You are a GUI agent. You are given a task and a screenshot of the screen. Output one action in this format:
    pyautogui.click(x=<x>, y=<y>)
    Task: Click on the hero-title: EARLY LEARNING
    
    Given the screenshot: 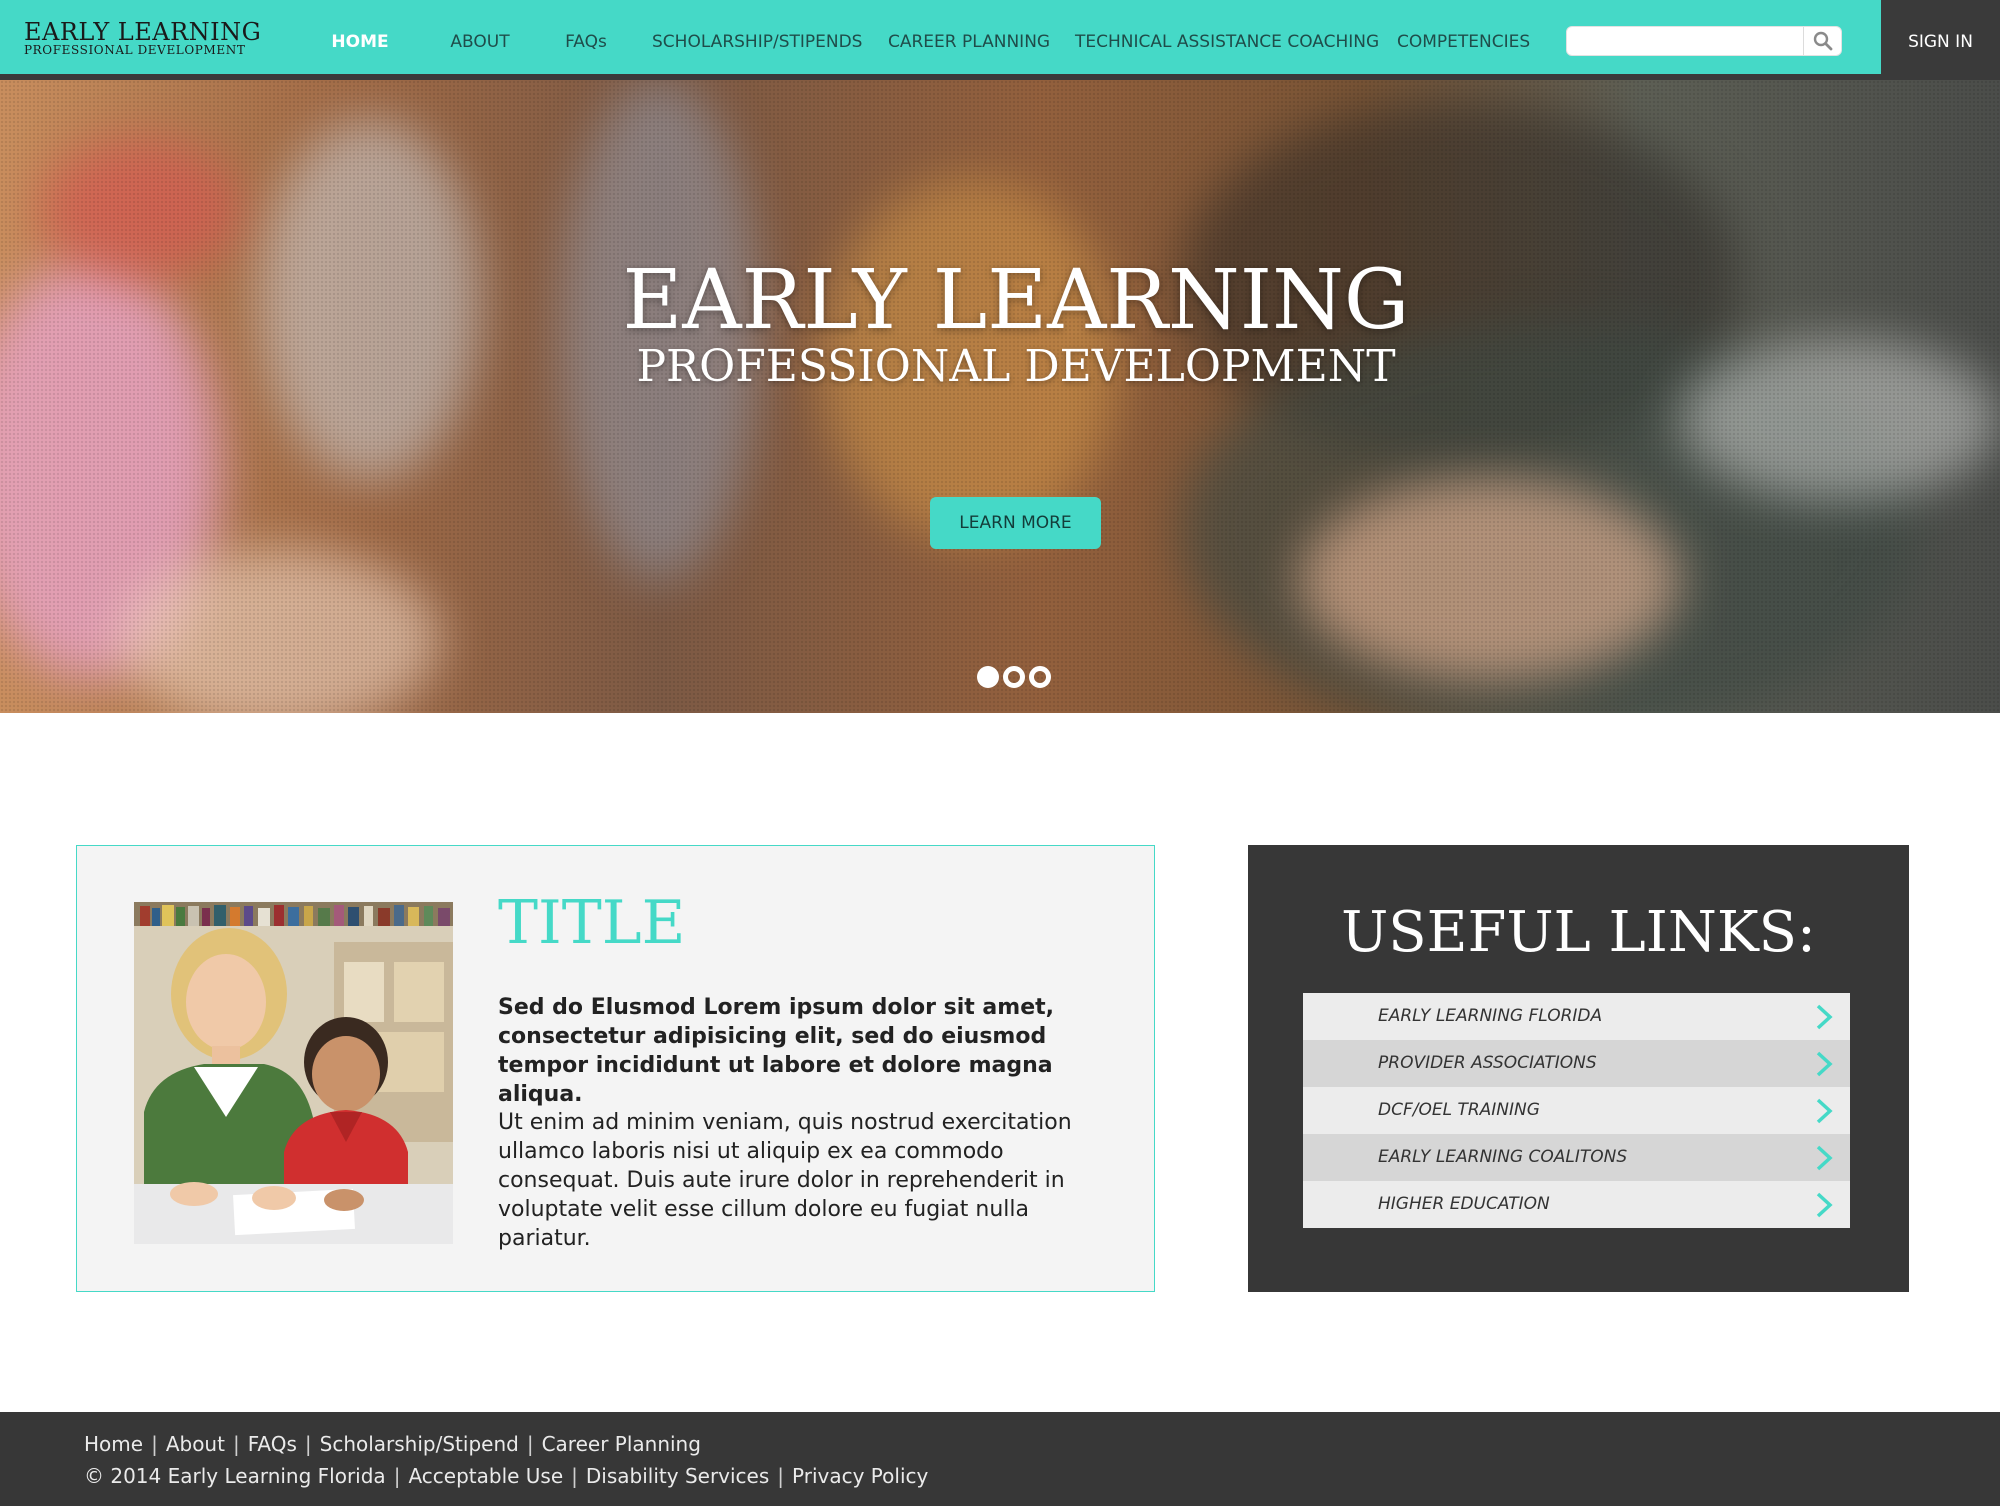 What is the action you would take?
    pyautogui.click(x=1016, y=300)
    